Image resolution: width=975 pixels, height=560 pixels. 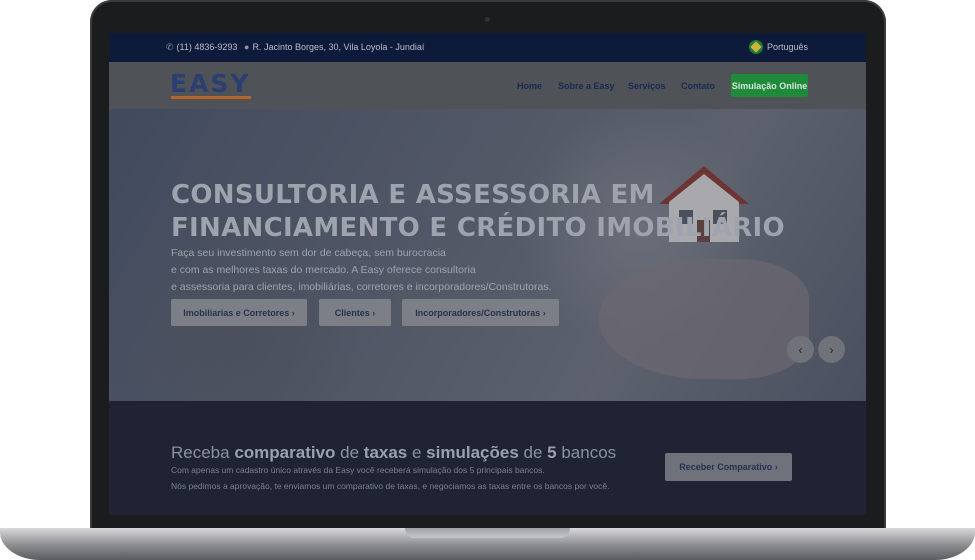 What do you see at coordinates (239, 312) in the screenshot?
I see `imobiliarias-corretores-button: Imobiliarias e Corretores ›` at bounding box center [239, 312].